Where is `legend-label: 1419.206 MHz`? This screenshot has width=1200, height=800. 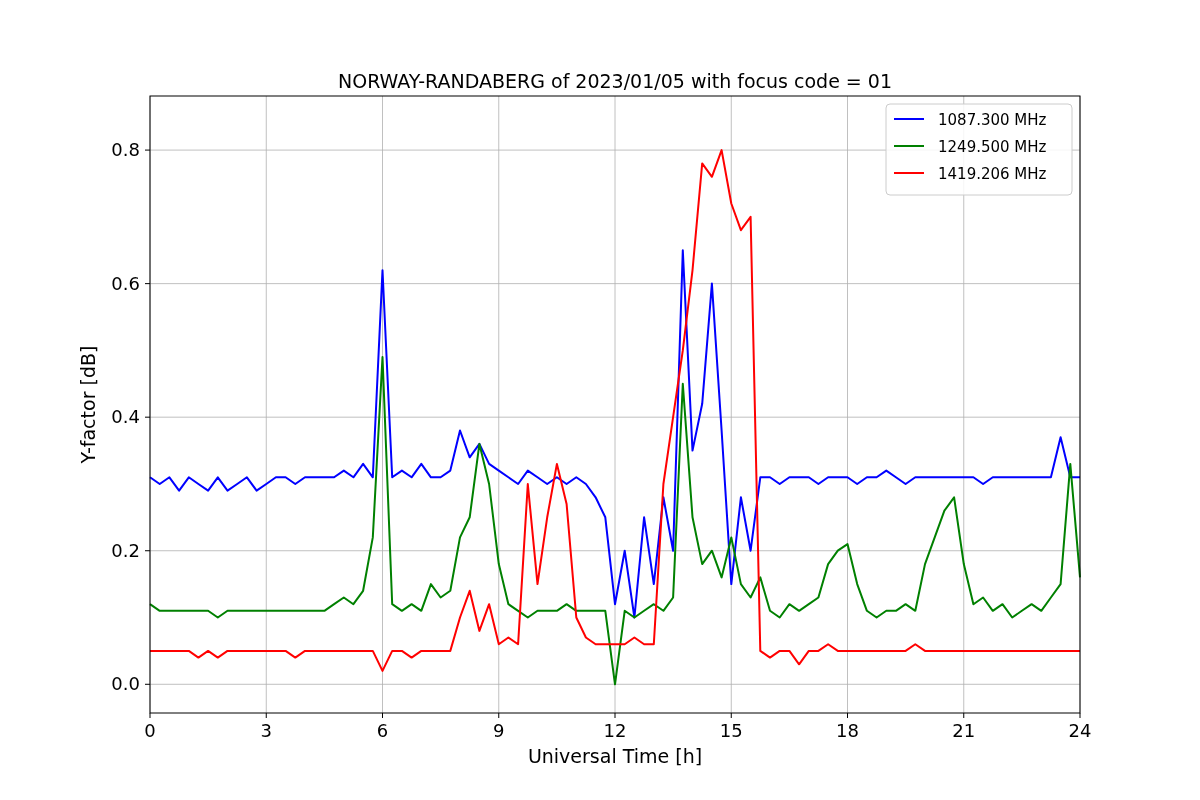 legend-label: 1419.206 MHz is located at coordinates (992, 174).